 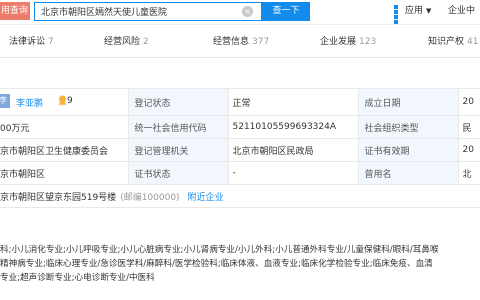 I want to click on tab-business-info: 经营信息 377, so click(x=241, y=40).